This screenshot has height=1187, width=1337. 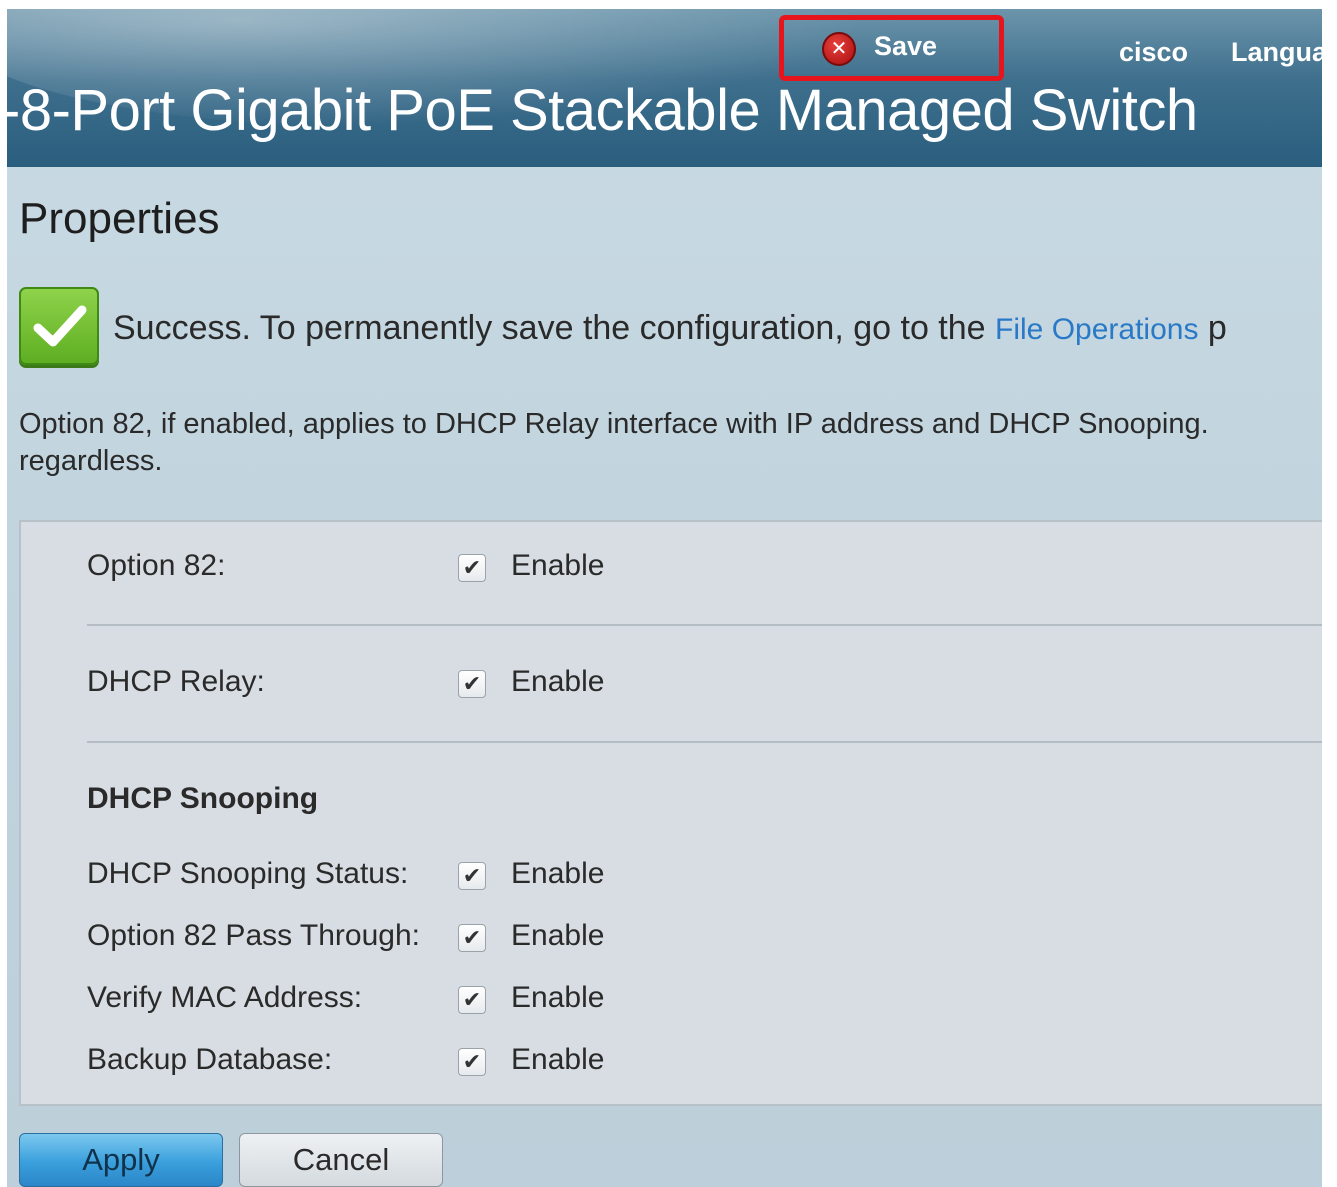 What do you see at coordinates (91, 461) in the screenshot?
I see `note-line-2: regardless.` at bounding box center [91, 461].